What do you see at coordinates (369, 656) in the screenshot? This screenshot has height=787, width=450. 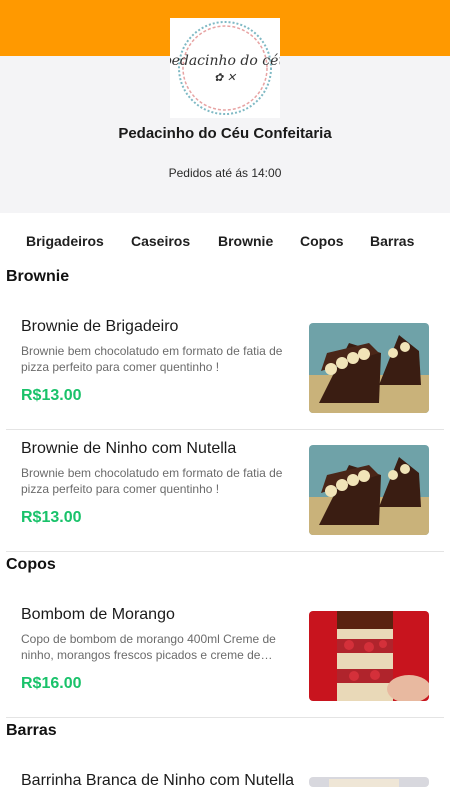 I see `strawberry-cup-photo` at bounding box center [369, 656].